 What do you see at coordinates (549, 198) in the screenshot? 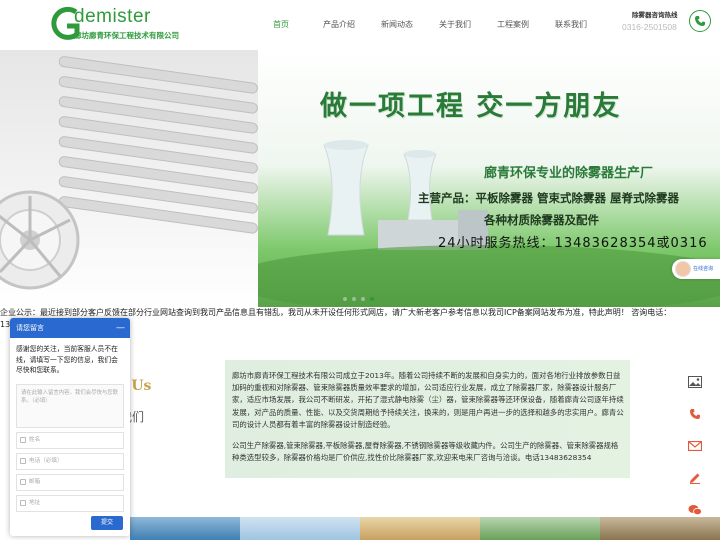
I see `banner-main-products: 主营产品：平板除雾器 管束式除雾器 屋脊式除雾器` at bounding box center [549, 198].